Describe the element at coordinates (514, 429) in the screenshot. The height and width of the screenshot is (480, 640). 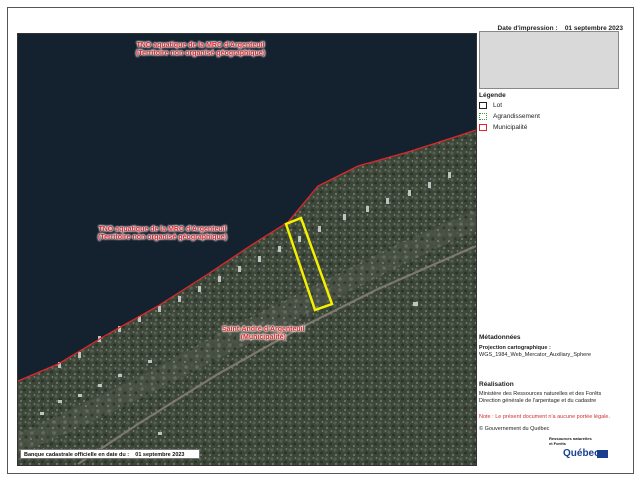
I see `copyright: © Gouvernement du Québec` at that location.